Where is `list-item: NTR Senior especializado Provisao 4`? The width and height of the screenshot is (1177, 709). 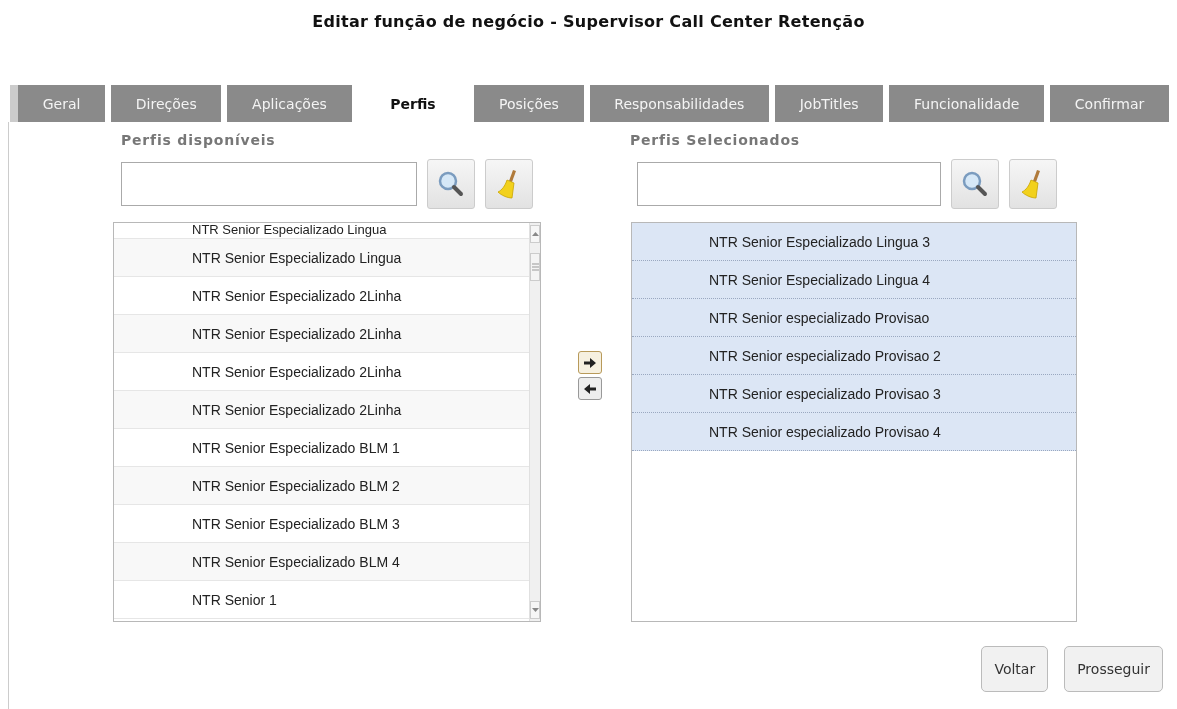 list-item: NTR Senior especializado Provisao 4 is located at coordinates (854, 432).